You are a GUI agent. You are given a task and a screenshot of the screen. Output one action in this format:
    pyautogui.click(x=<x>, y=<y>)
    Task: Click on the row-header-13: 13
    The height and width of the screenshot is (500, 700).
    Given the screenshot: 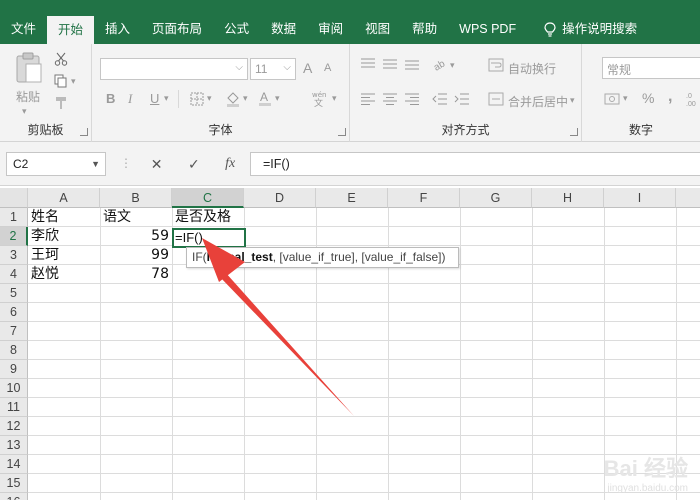 What is the action you would take?
    pyautogui.click(x=14, y=445)
    